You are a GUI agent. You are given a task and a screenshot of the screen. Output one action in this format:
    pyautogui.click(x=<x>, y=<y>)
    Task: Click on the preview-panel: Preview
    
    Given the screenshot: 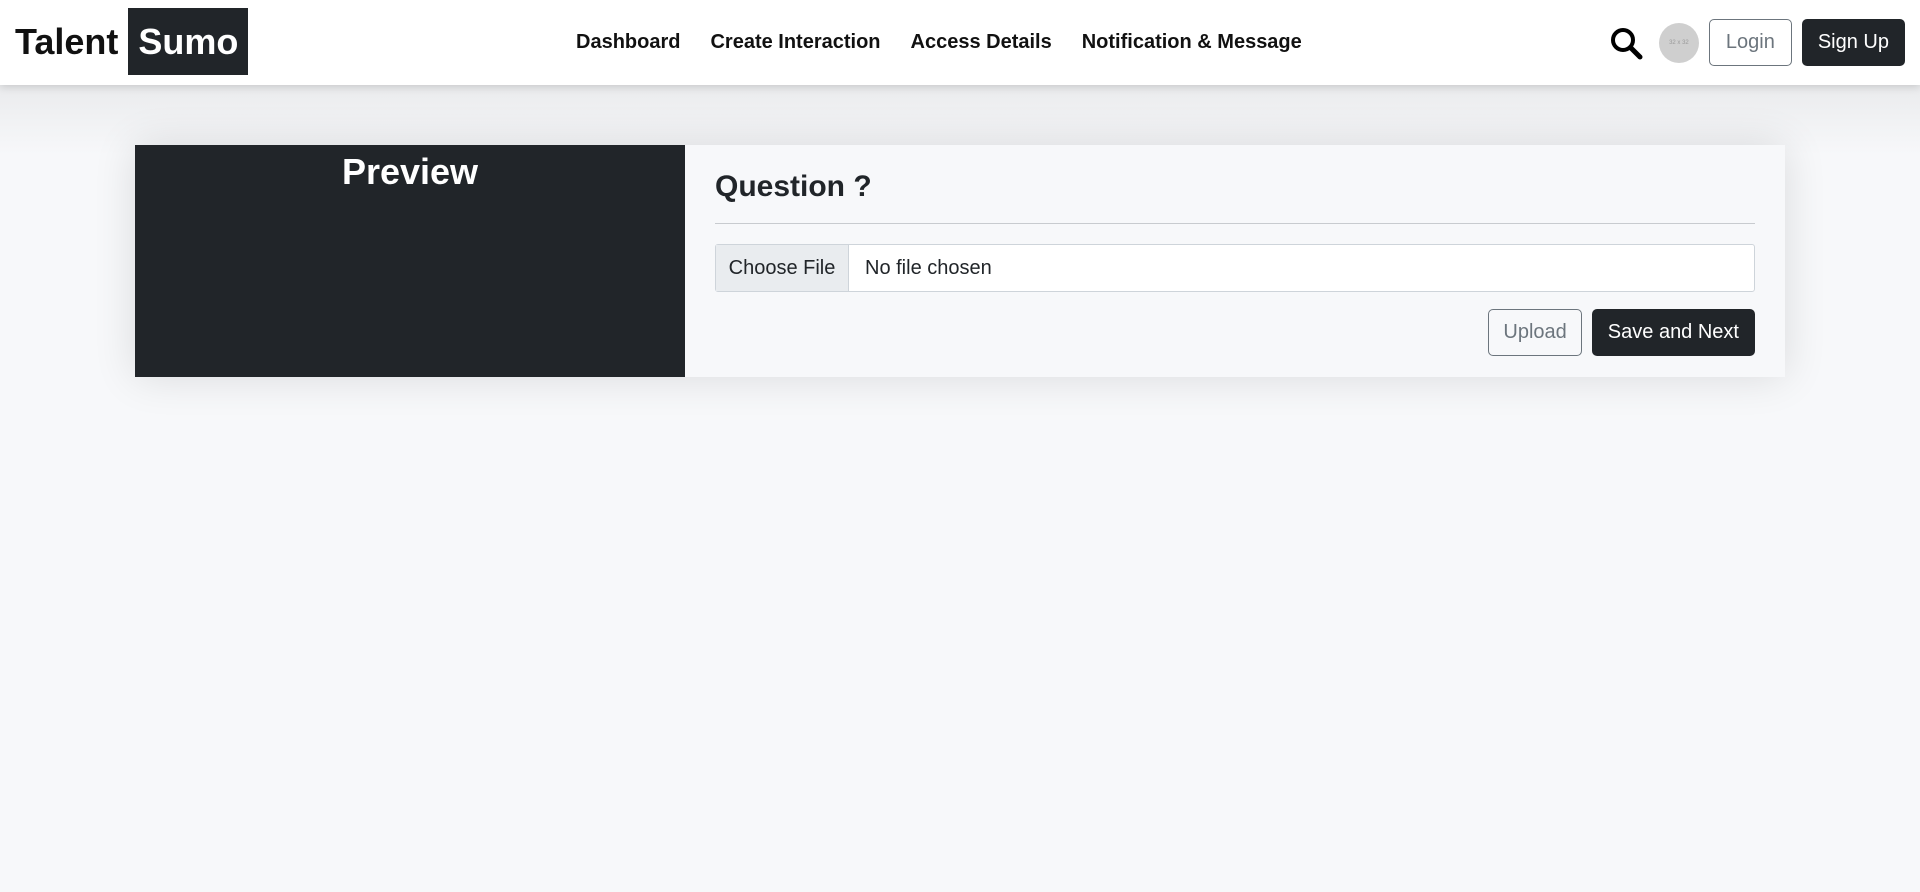 What is the action you would take?
    pyautogui.click(x=410, y=261)
    